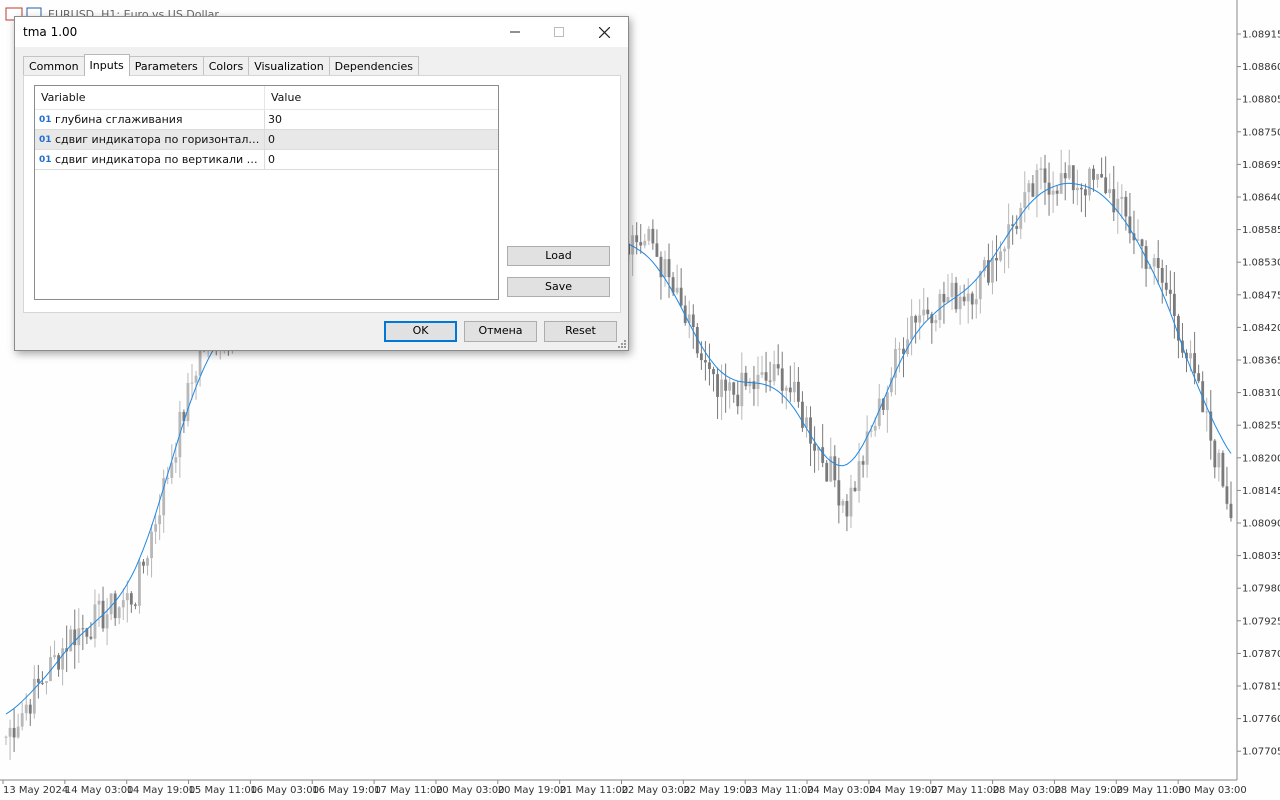 This screenshot has width=1280, height=800. I want to click on price-label: 1.08420, so click(1261, 328).